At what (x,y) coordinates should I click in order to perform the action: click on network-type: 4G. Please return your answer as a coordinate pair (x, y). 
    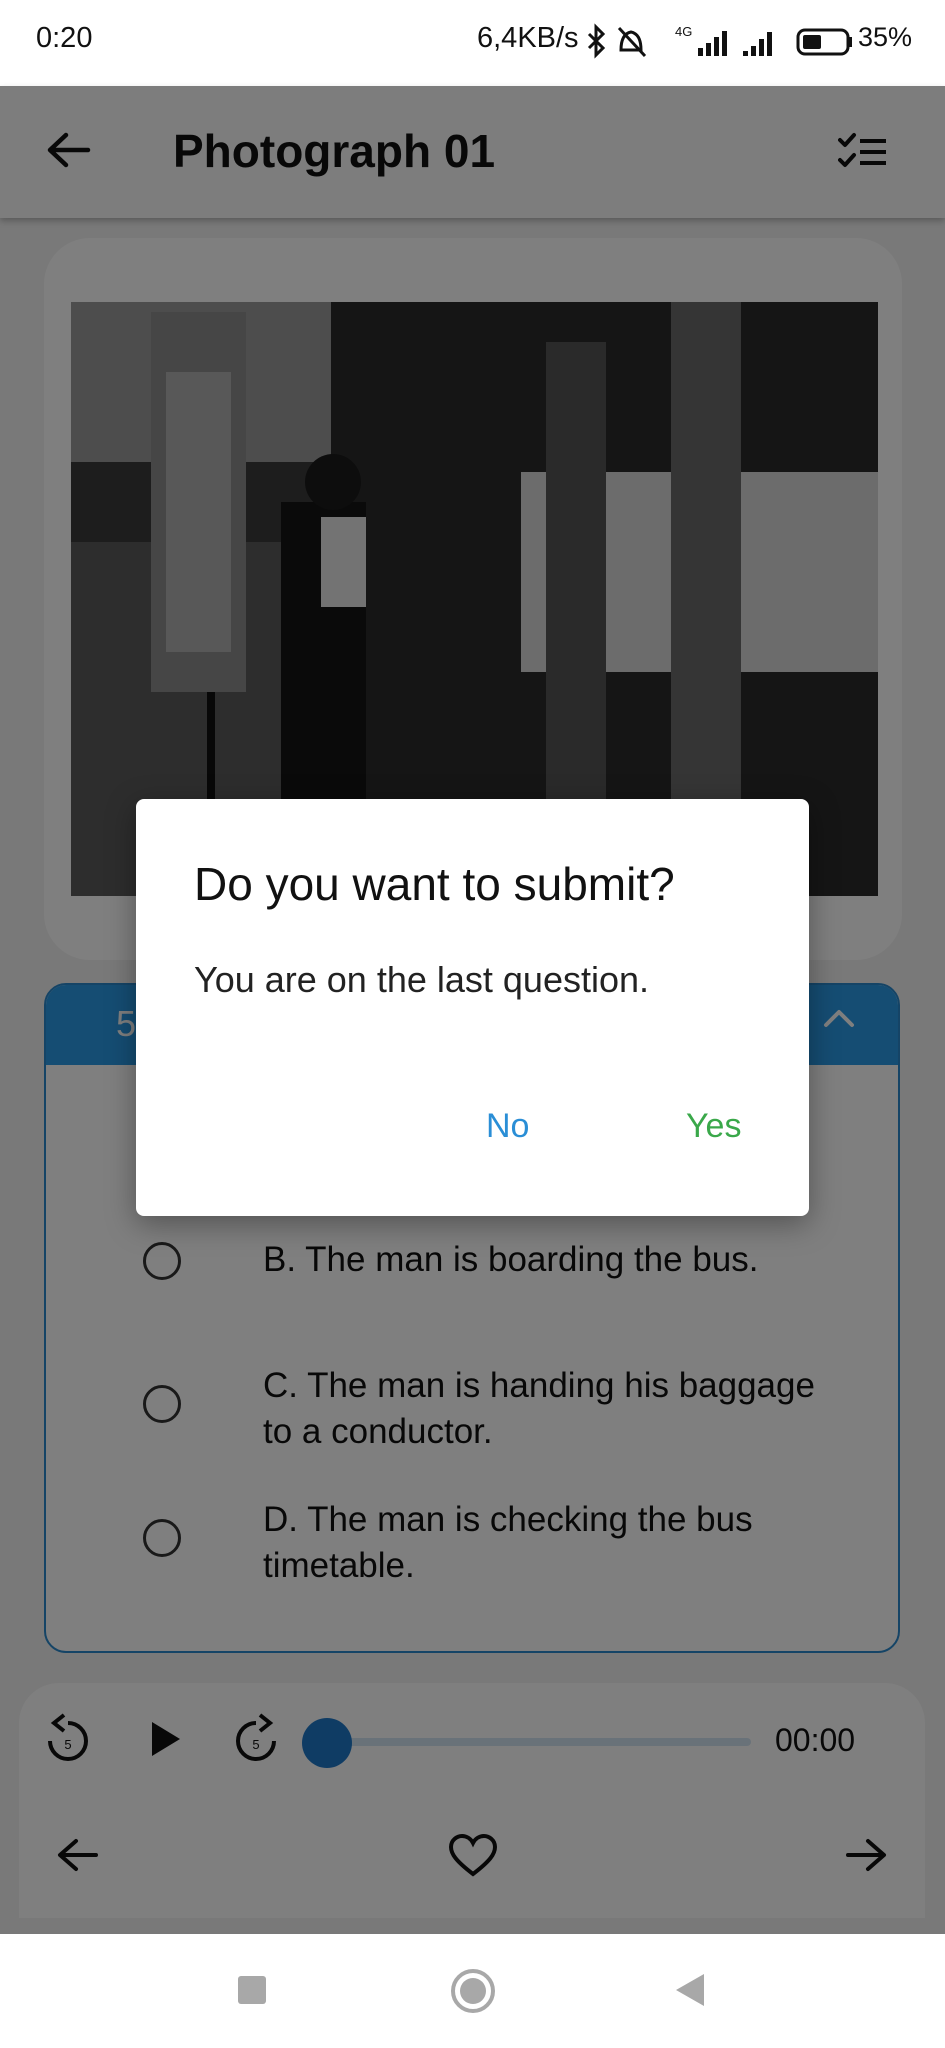
    Looking at the image, I should click on (683, 31).